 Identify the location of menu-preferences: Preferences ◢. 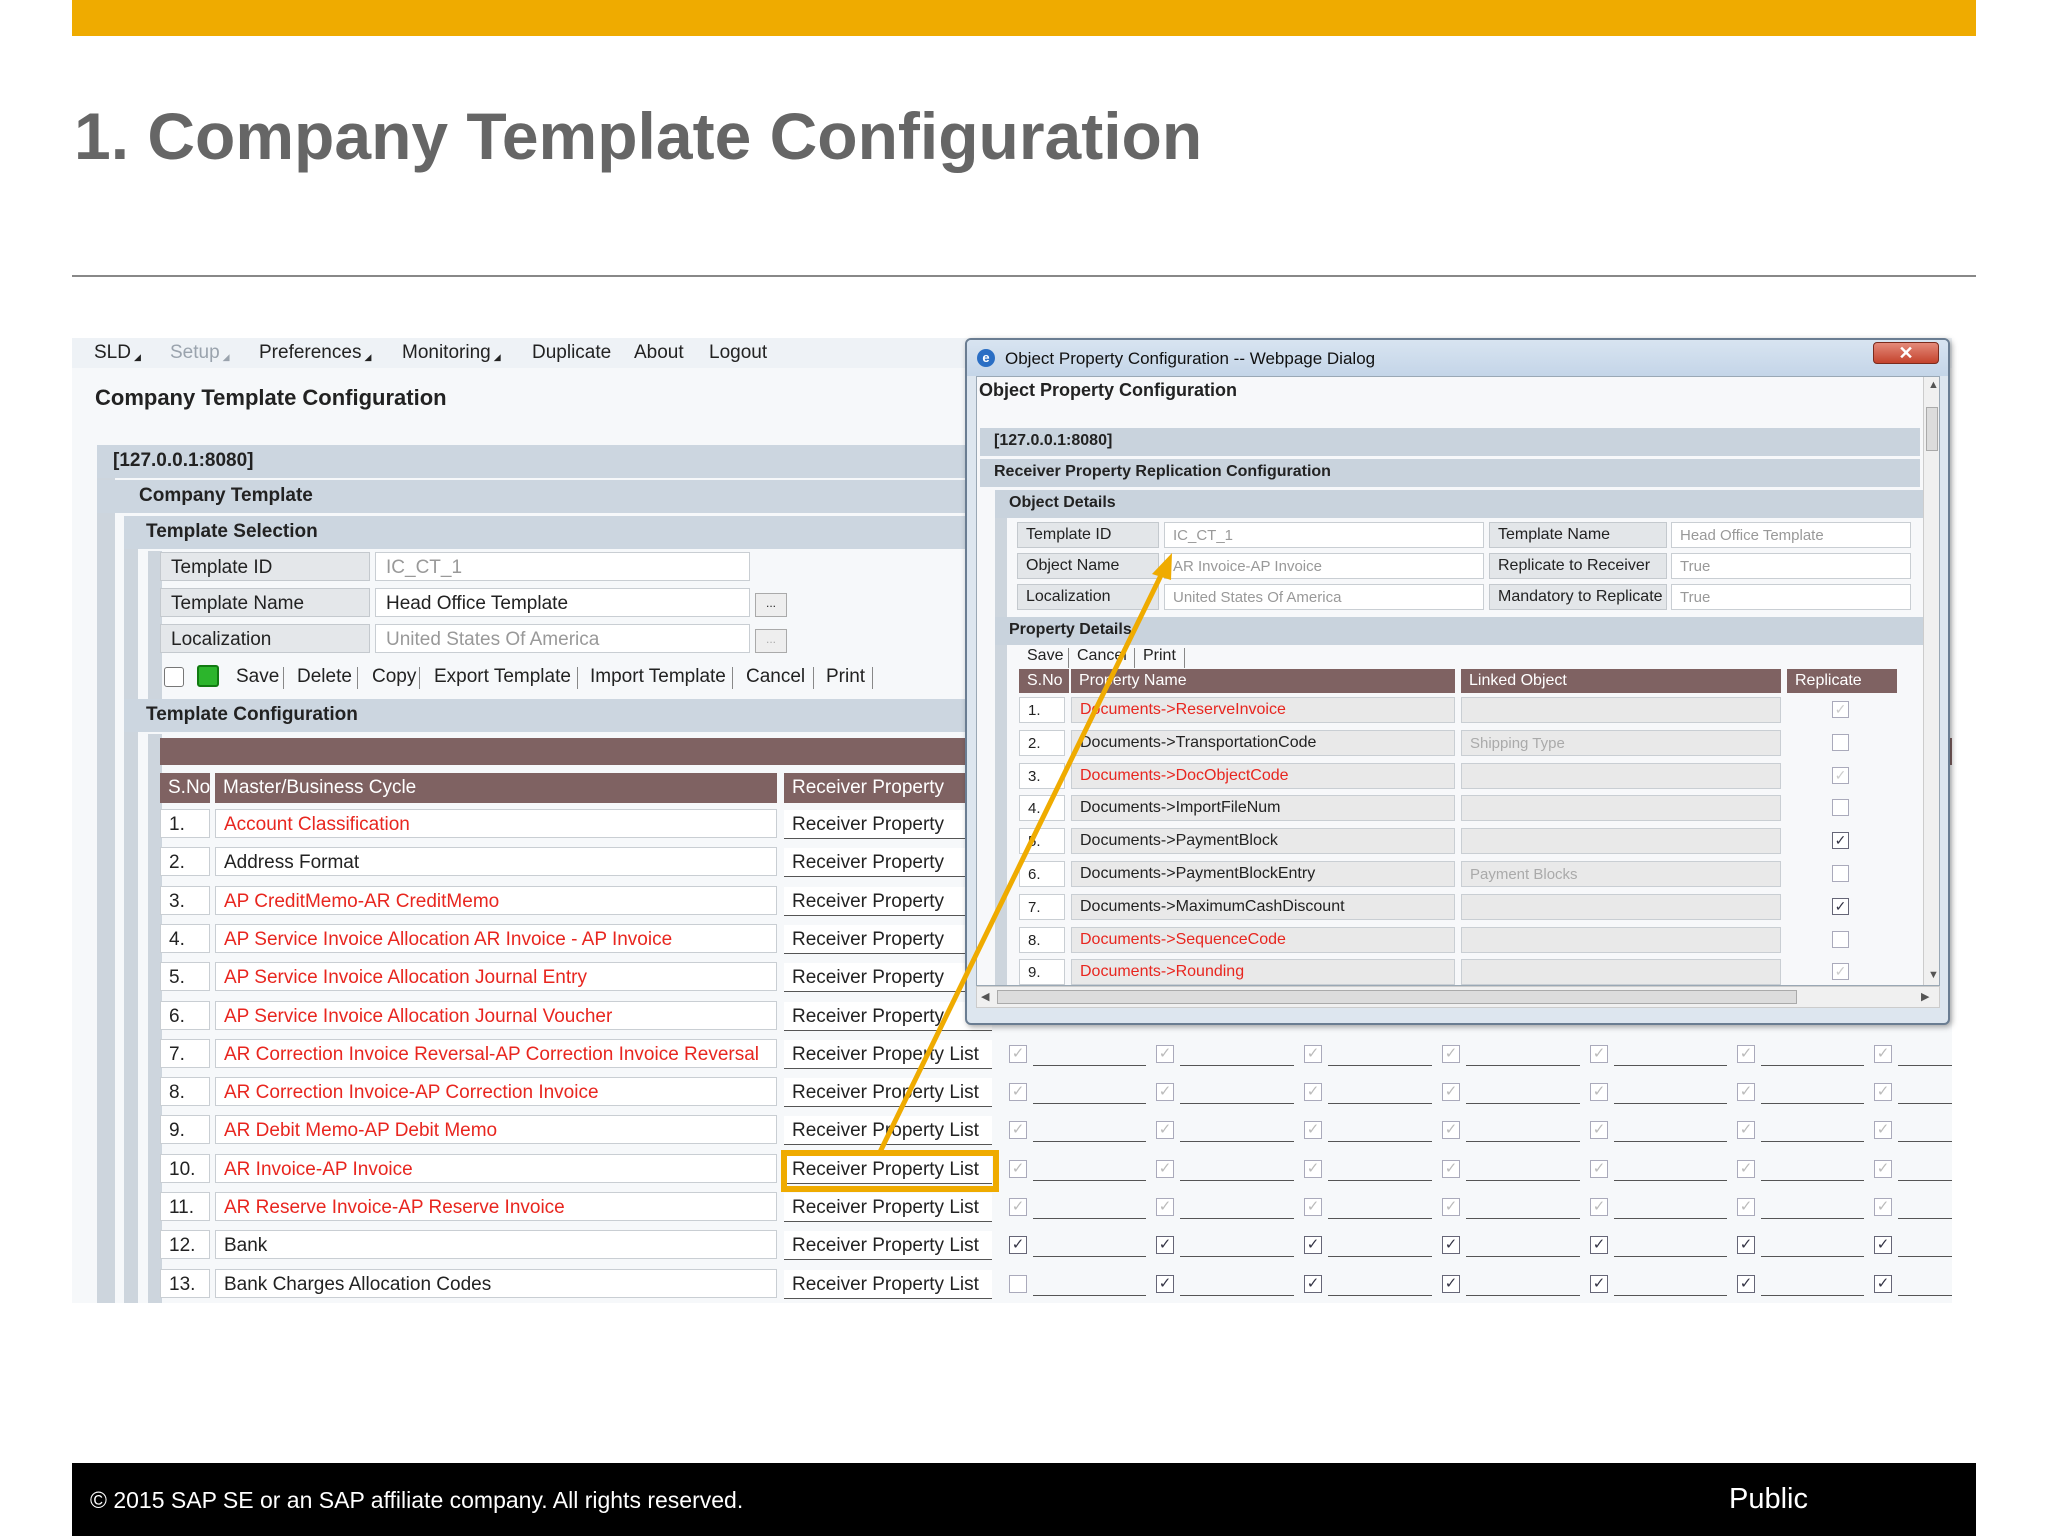
(315, 353).